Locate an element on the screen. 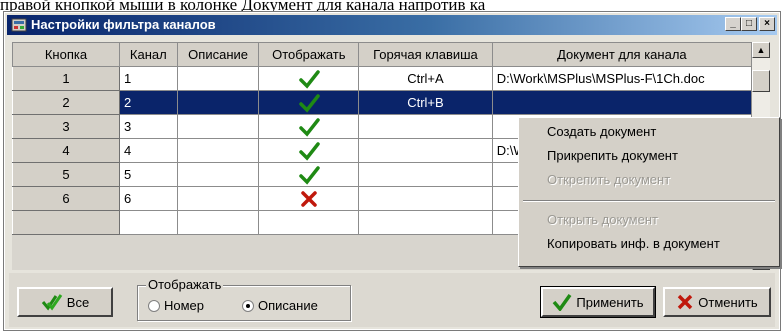 This screenshot has width=784, height=334. cancel-button: Отменить is located at coordinates (717, 302).